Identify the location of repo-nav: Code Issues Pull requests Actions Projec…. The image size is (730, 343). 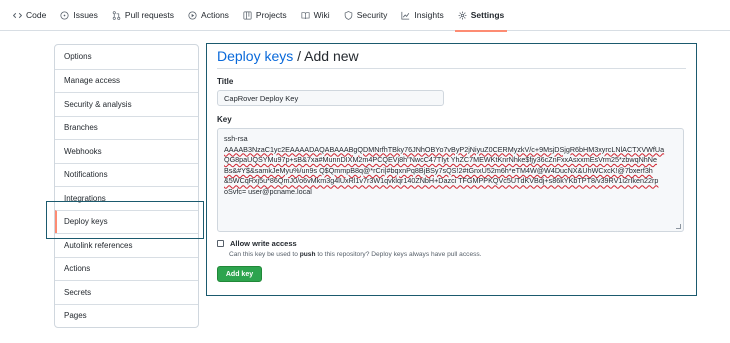
(365, 16).